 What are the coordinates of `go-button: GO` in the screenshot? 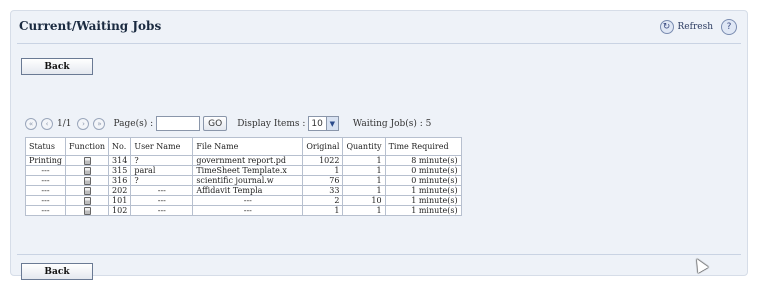 It's located at (215, 123).